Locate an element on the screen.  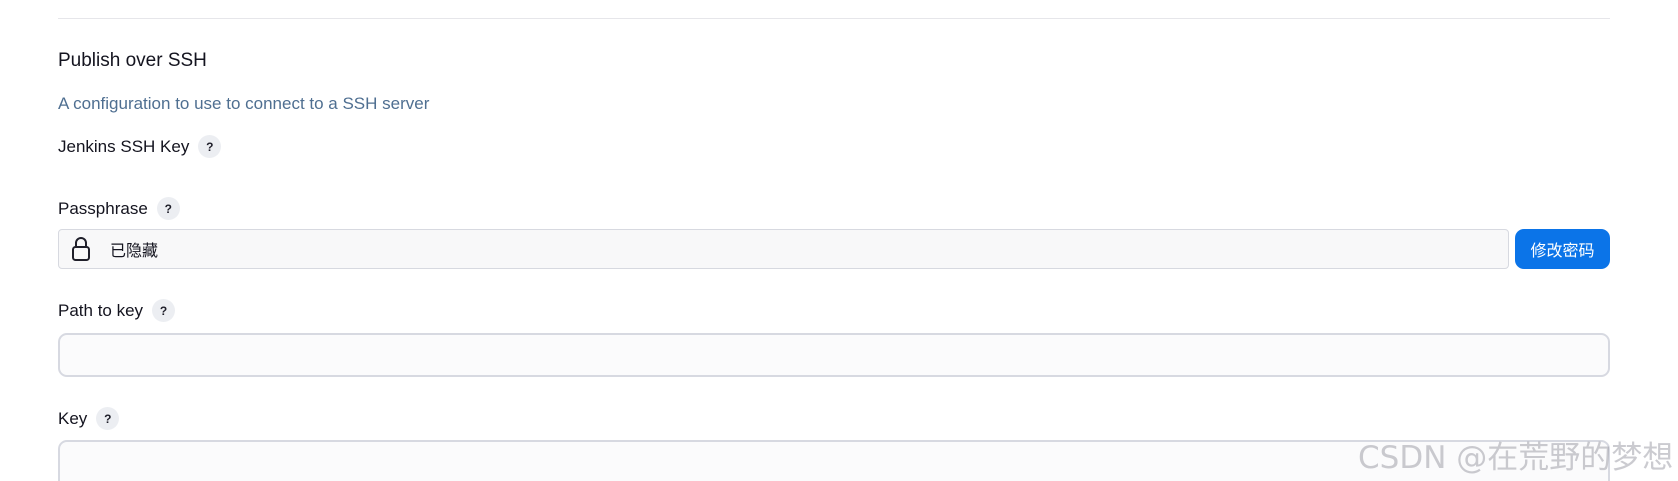
key-label: Key is located at coordinates (73, 418).